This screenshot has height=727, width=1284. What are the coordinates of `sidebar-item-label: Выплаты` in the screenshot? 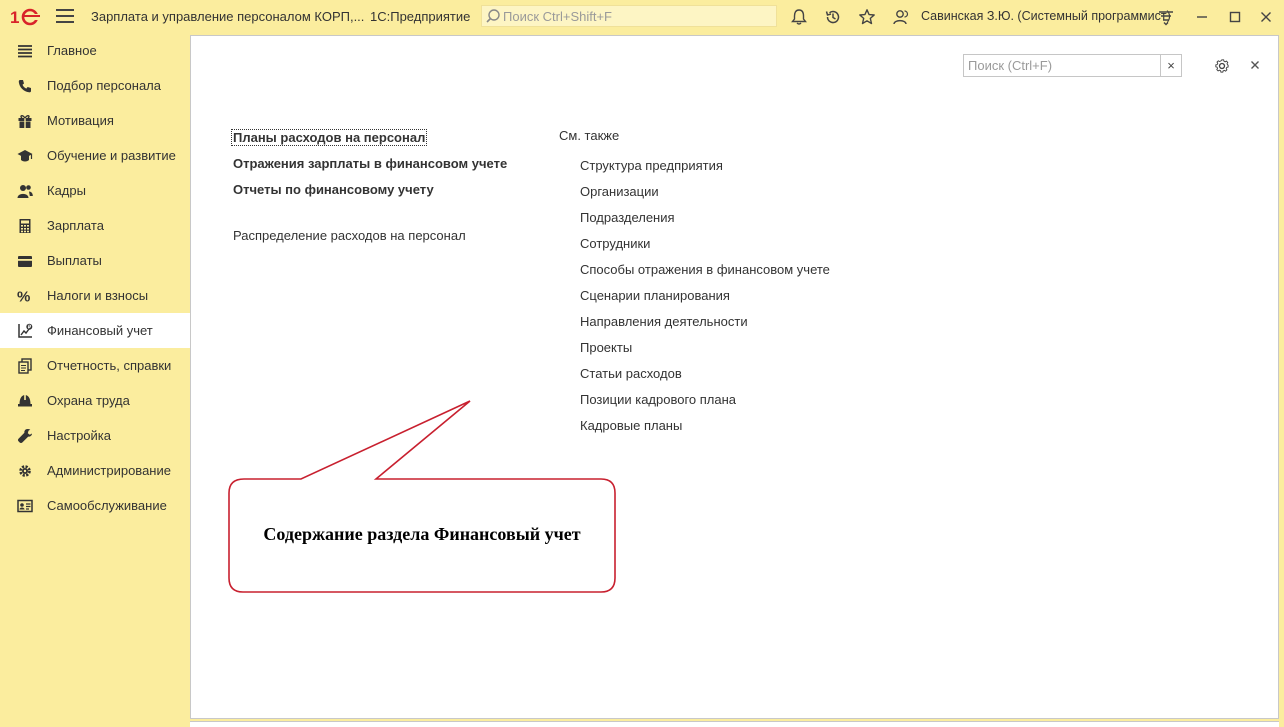 It's located at (74, 260).